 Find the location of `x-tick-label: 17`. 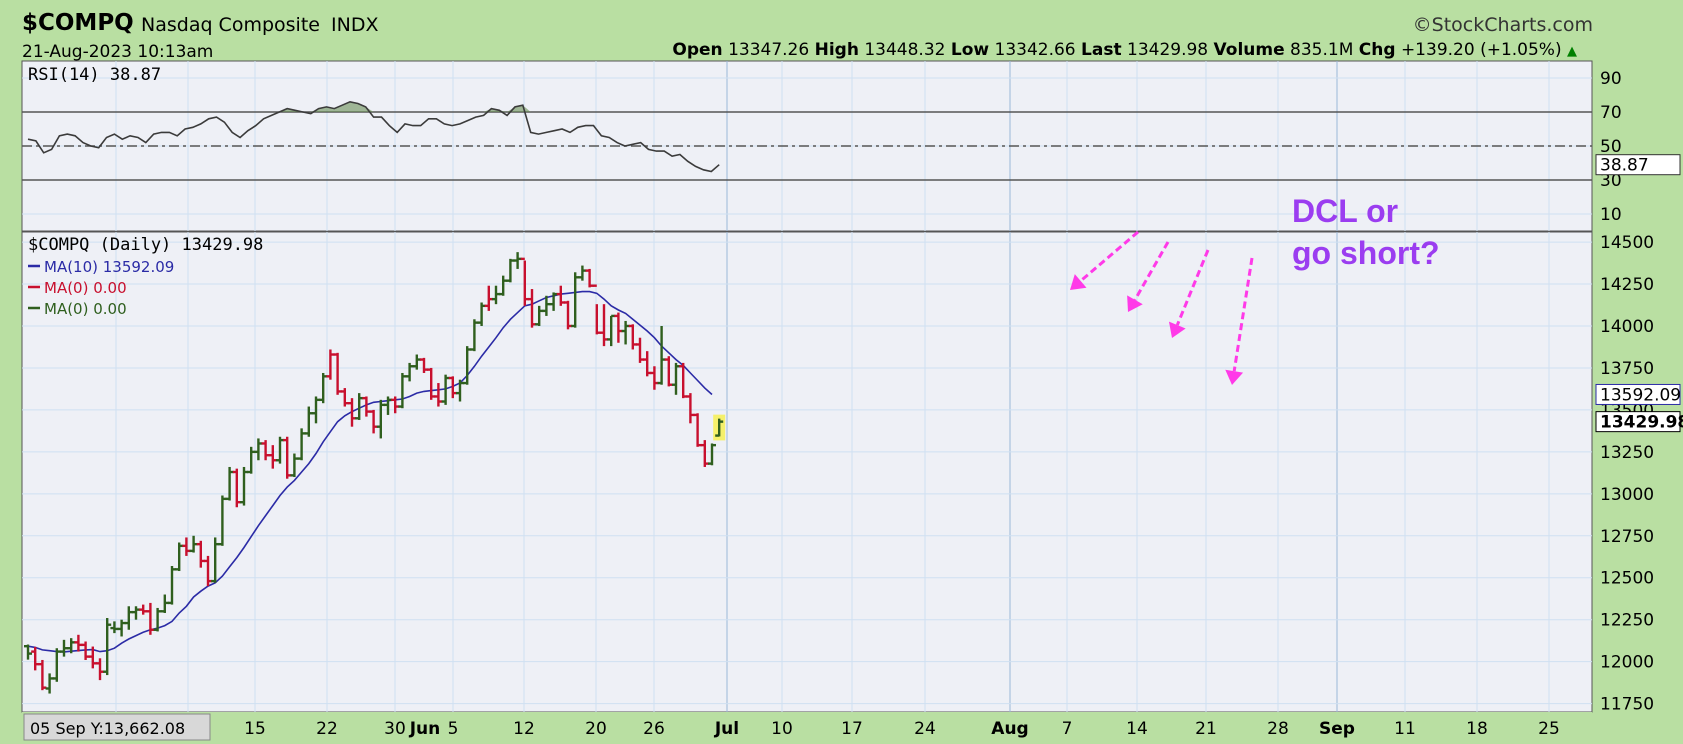

x-tick-label: 17 is located at coordinates (852, 729).